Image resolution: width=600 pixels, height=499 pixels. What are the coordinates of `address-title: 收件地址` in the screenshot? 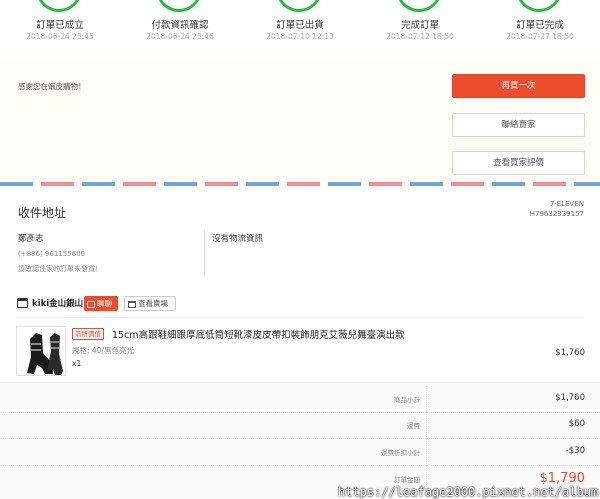 It's located at (42, 213).